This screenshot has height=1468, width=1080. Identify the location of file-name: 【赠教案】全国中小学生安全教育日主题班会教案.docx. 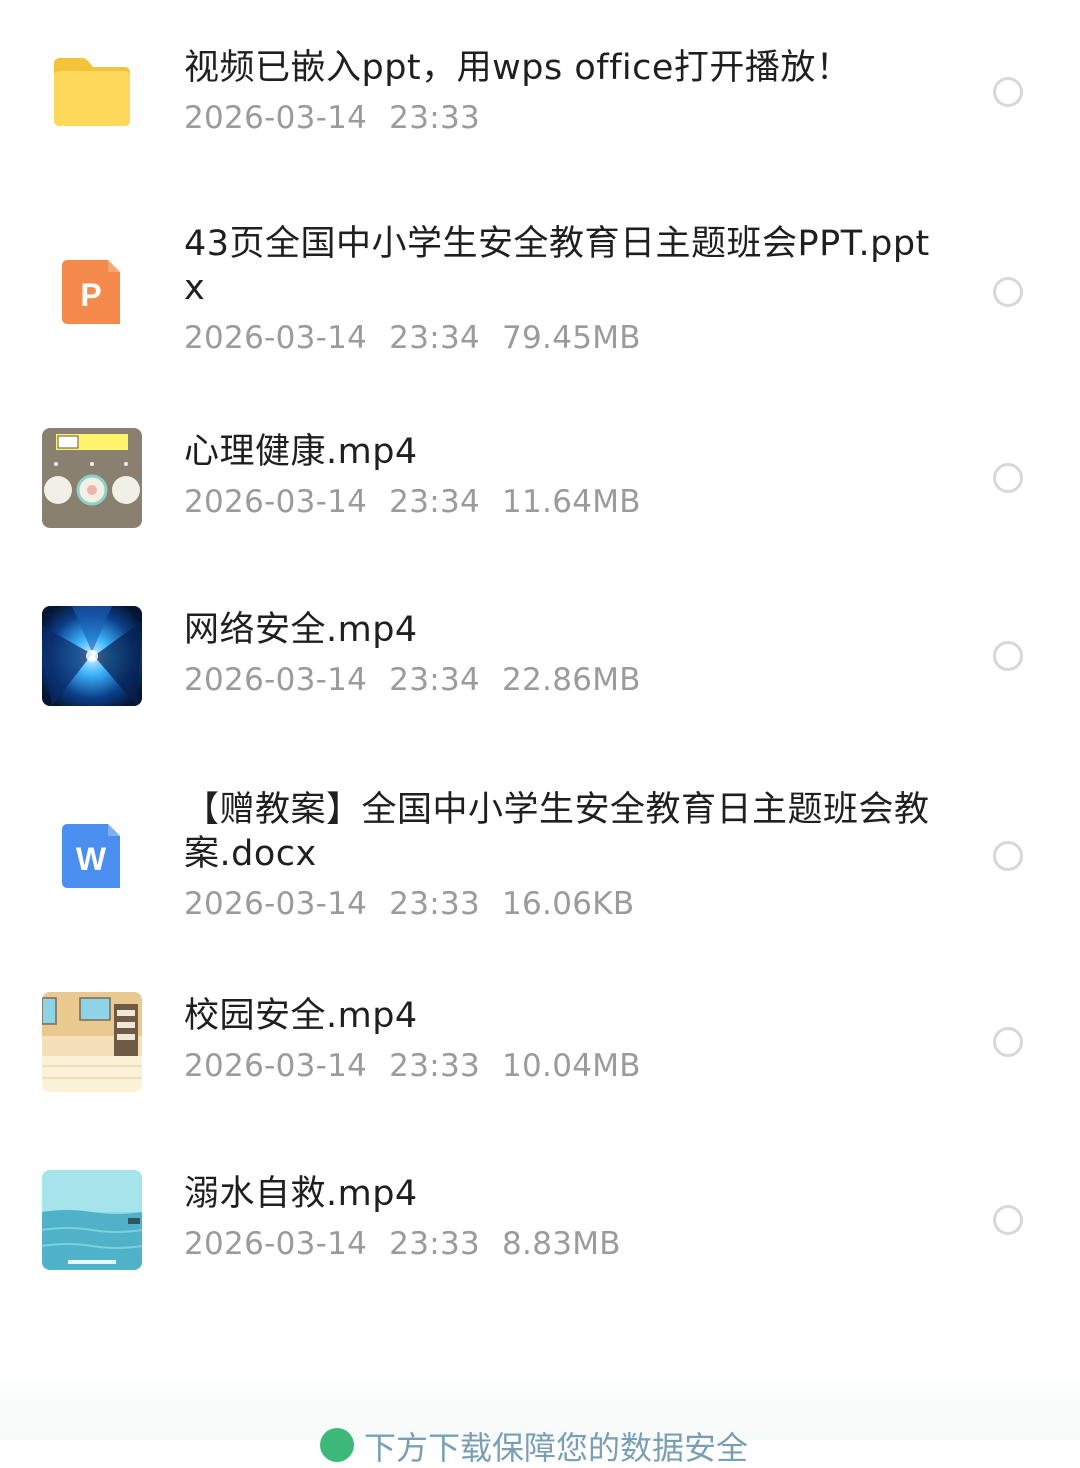
(557, 832).